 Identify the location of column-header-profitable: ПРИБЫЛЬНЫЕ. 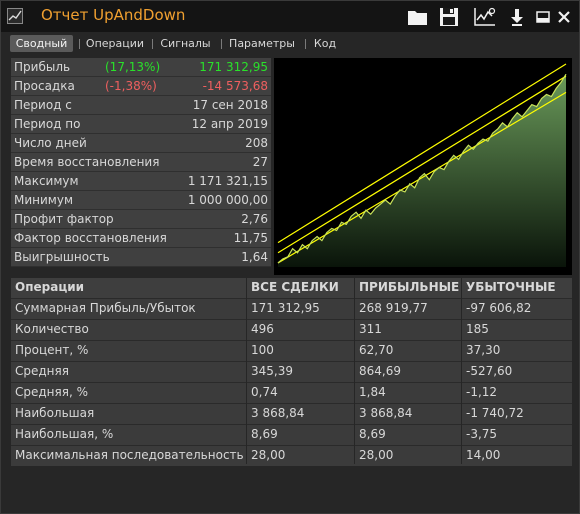
(409, 287).